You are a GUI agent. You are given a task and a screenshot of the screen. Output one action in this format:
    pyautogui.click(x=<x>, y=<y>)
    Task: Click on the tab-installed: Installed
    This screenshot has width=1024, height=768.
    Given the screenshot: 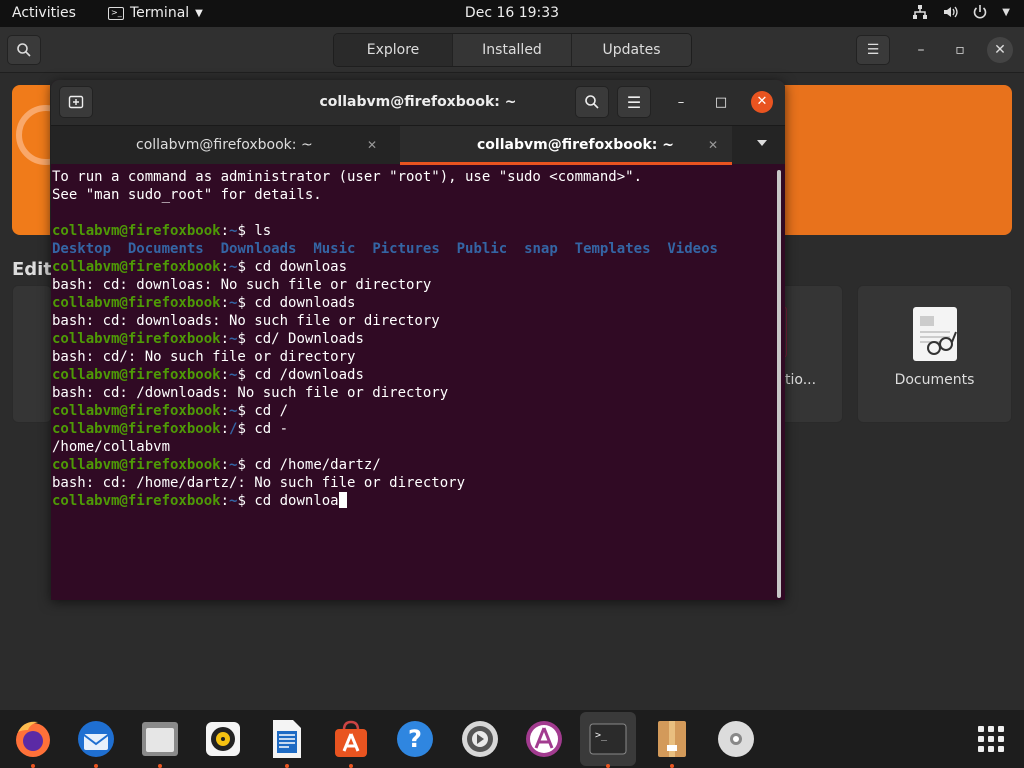 What is the action you would take?
    pyautogui.click(x=512, y=50)
    